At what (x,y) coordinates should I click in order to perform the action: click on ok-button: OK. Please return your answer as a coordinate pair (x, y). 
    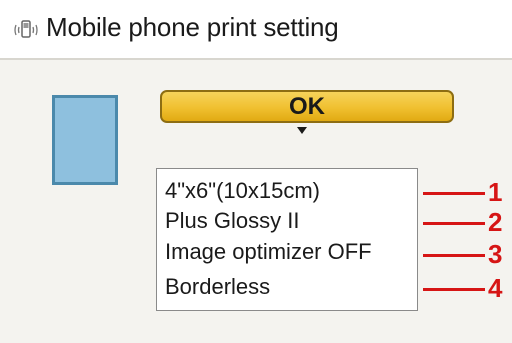
    Looking at the image, I should click on (307, 106).